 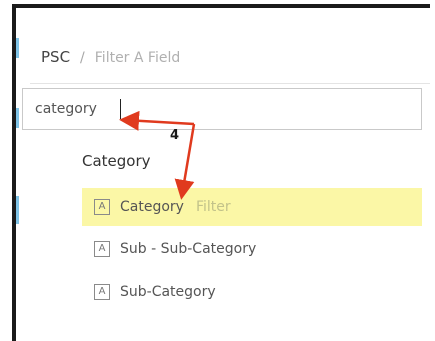 What do you see at coordinates (175, 135) in the screenshot?
I see `annotation-step-number: 4` at bounding box center [175, 135].